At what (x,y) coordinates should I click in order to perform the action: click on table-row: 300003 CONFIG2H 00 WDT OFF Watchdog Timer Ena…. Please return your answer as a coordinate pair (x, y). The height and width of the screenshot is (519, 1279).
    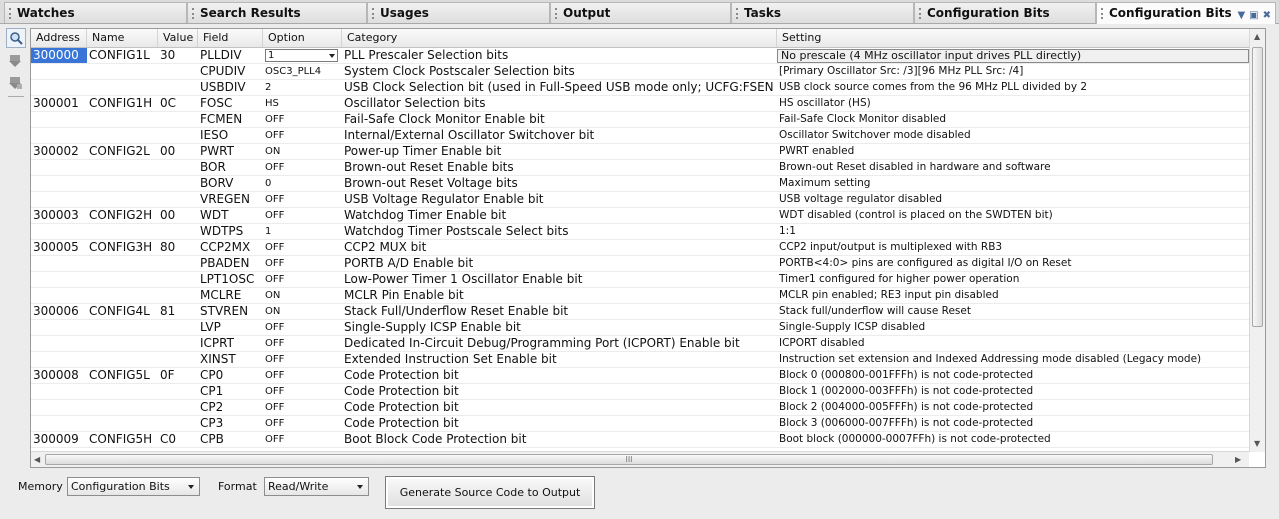
    Looking at the image, I should click on (640, 216).